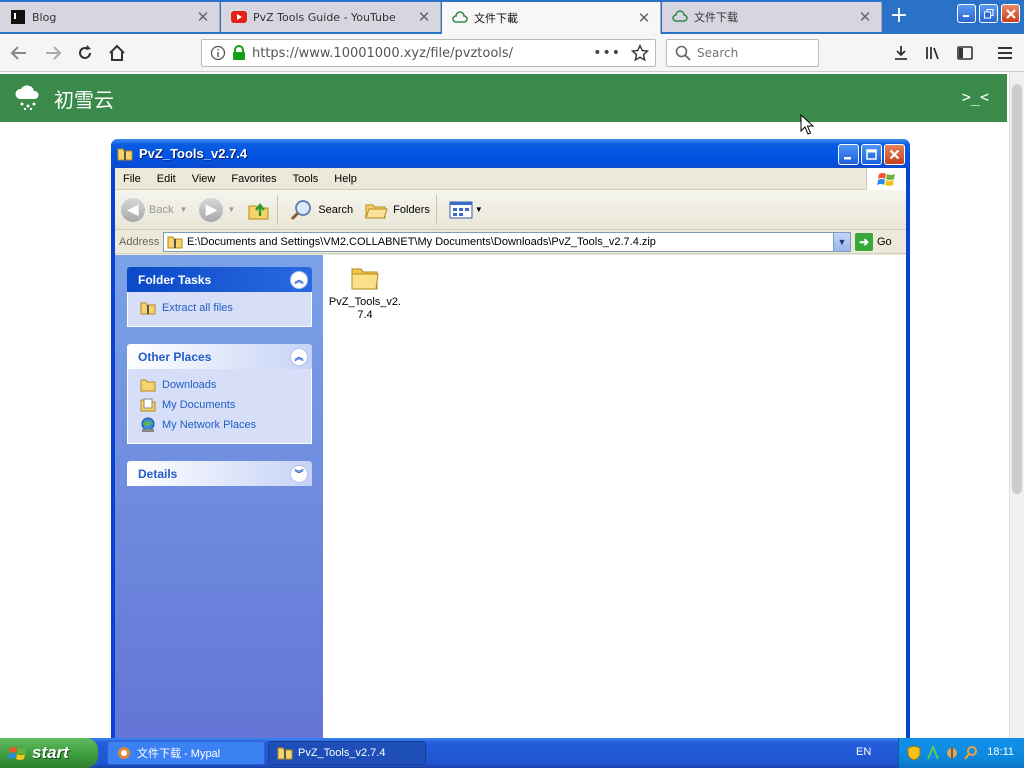 The image size is (1024, 768). I want to click on tab-youtube: PvZ Tools Guide - YouTube ✕, so click(331, 17).